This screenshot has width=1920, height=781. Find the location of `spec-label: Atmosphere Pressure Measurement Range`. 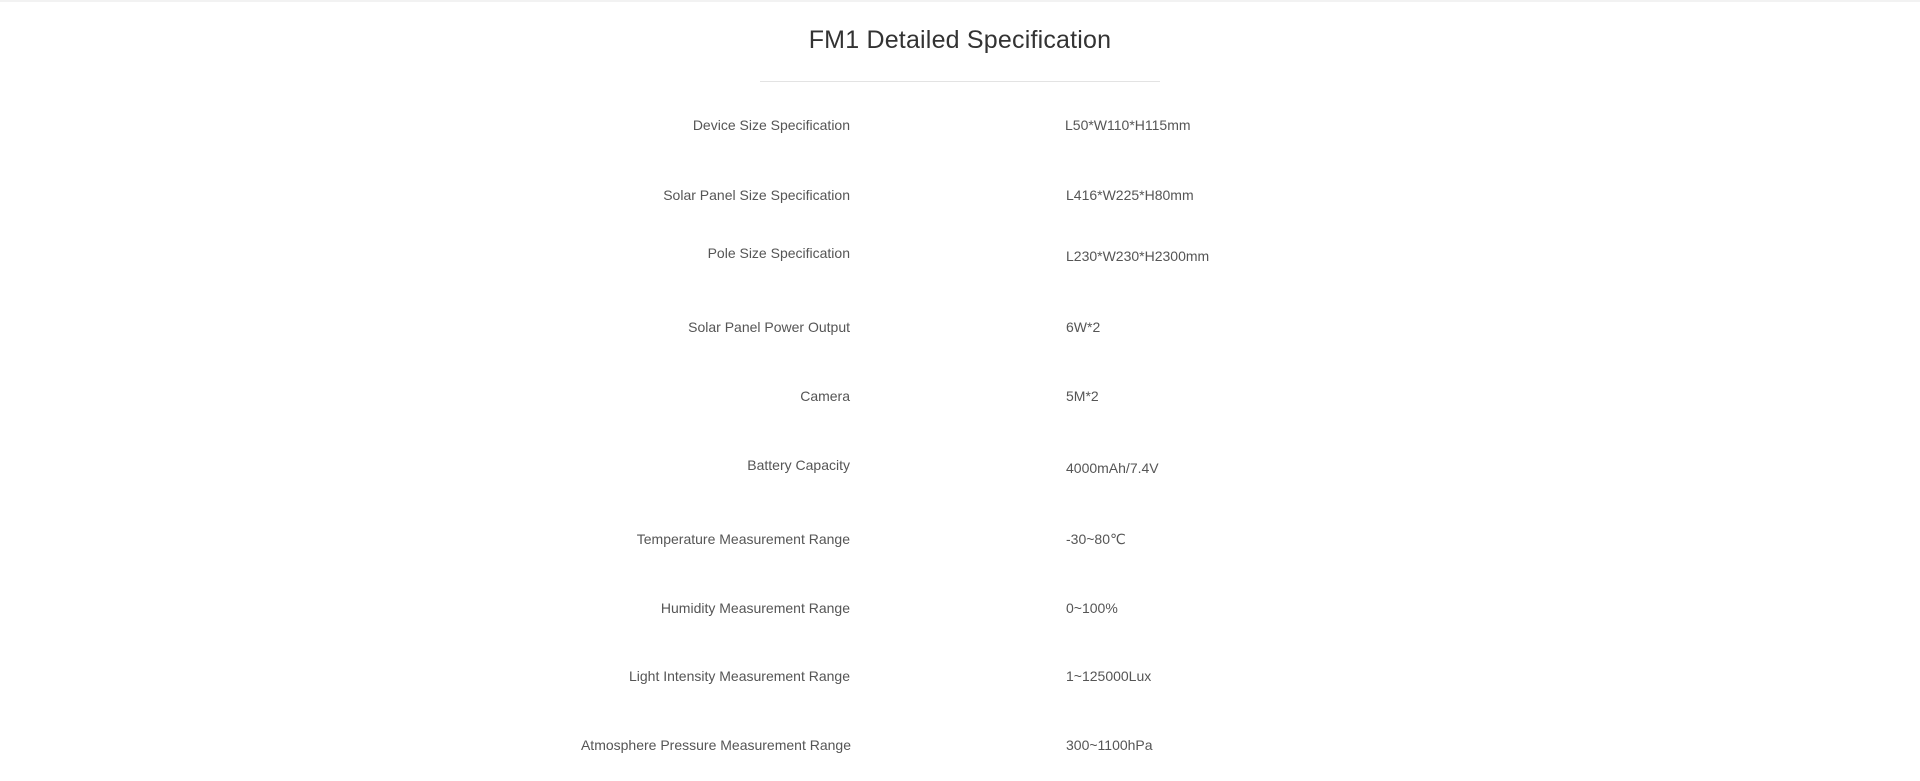

spec-label: Atmosphere Pressure Measurement Range is located at coordinates (715, 745).